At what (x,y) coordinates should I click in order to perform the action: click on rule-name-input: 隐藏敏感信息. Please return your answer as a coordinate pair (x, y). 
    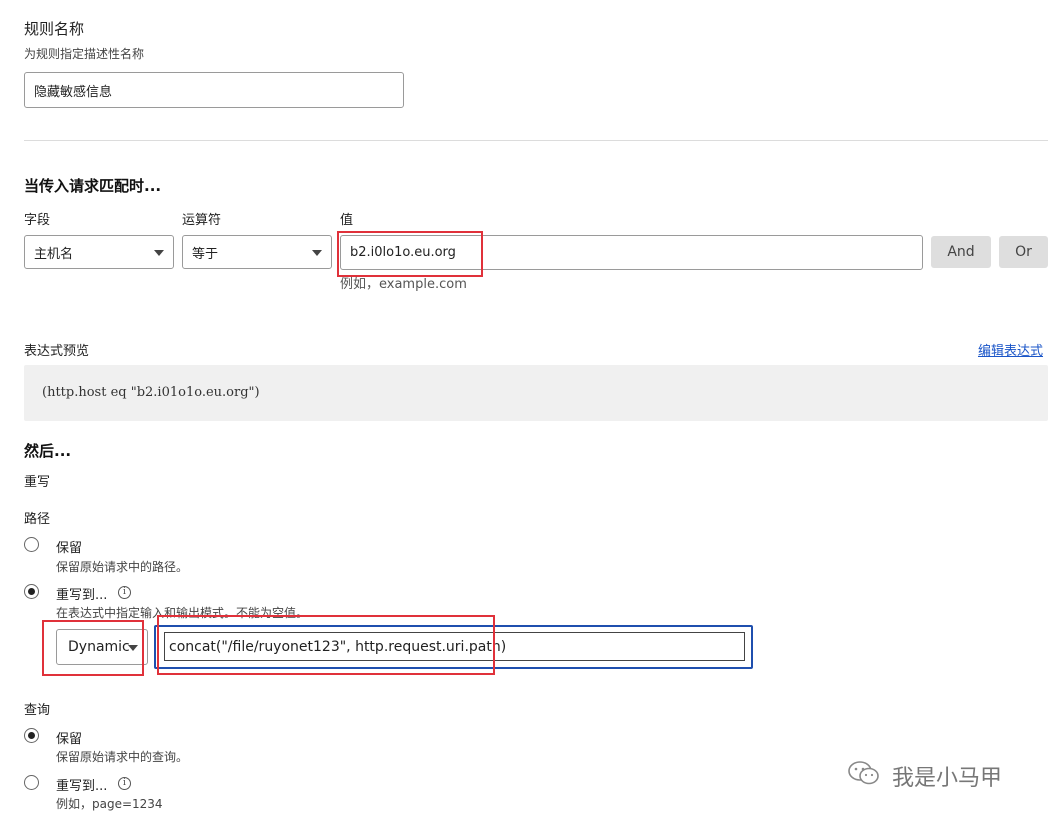
    Looking at the image, I should click on (214, 90).